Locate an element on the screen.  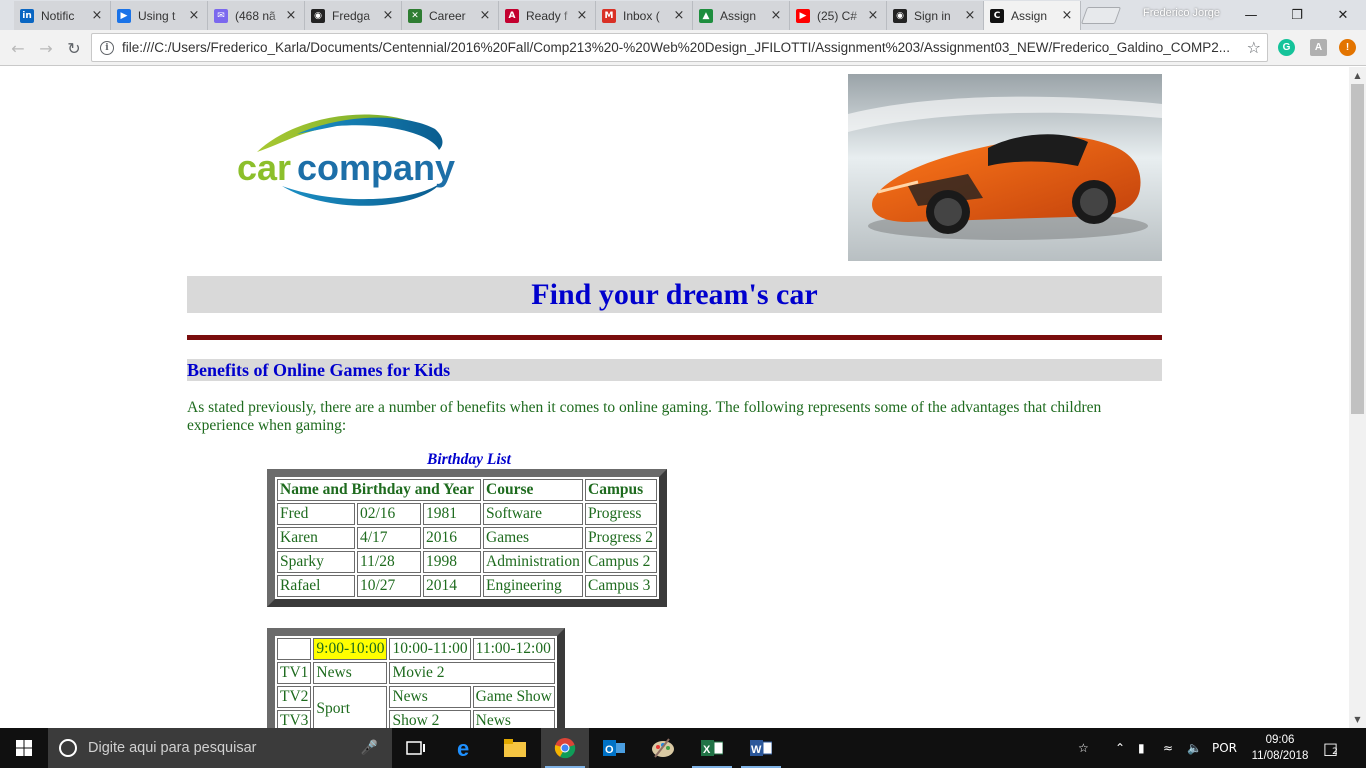
excel-icon: X is located at coordinates (712, 748).